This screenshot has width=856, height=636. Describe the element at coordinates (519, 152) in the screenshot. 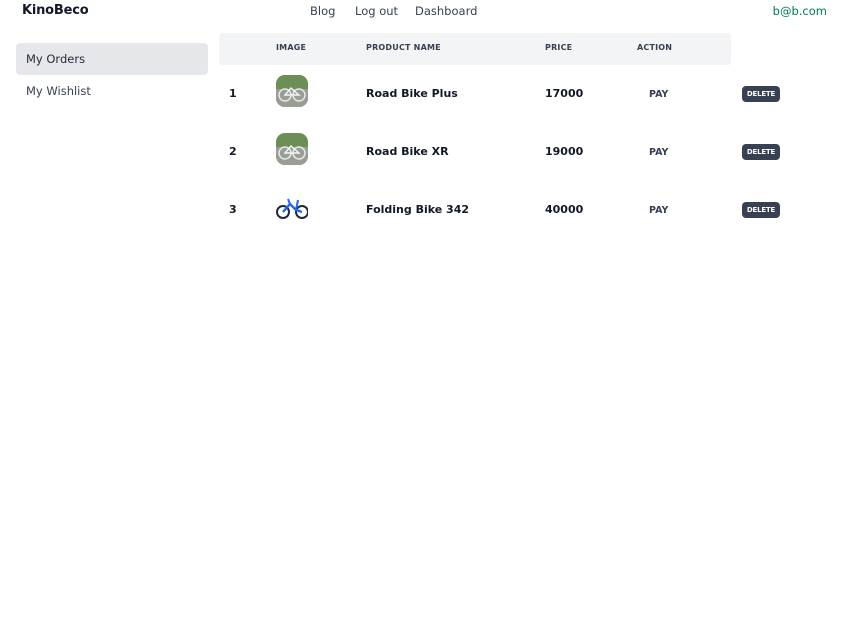

I see `table-row: 2 Road Bike XR 19000 PAY DELETE` at that location.